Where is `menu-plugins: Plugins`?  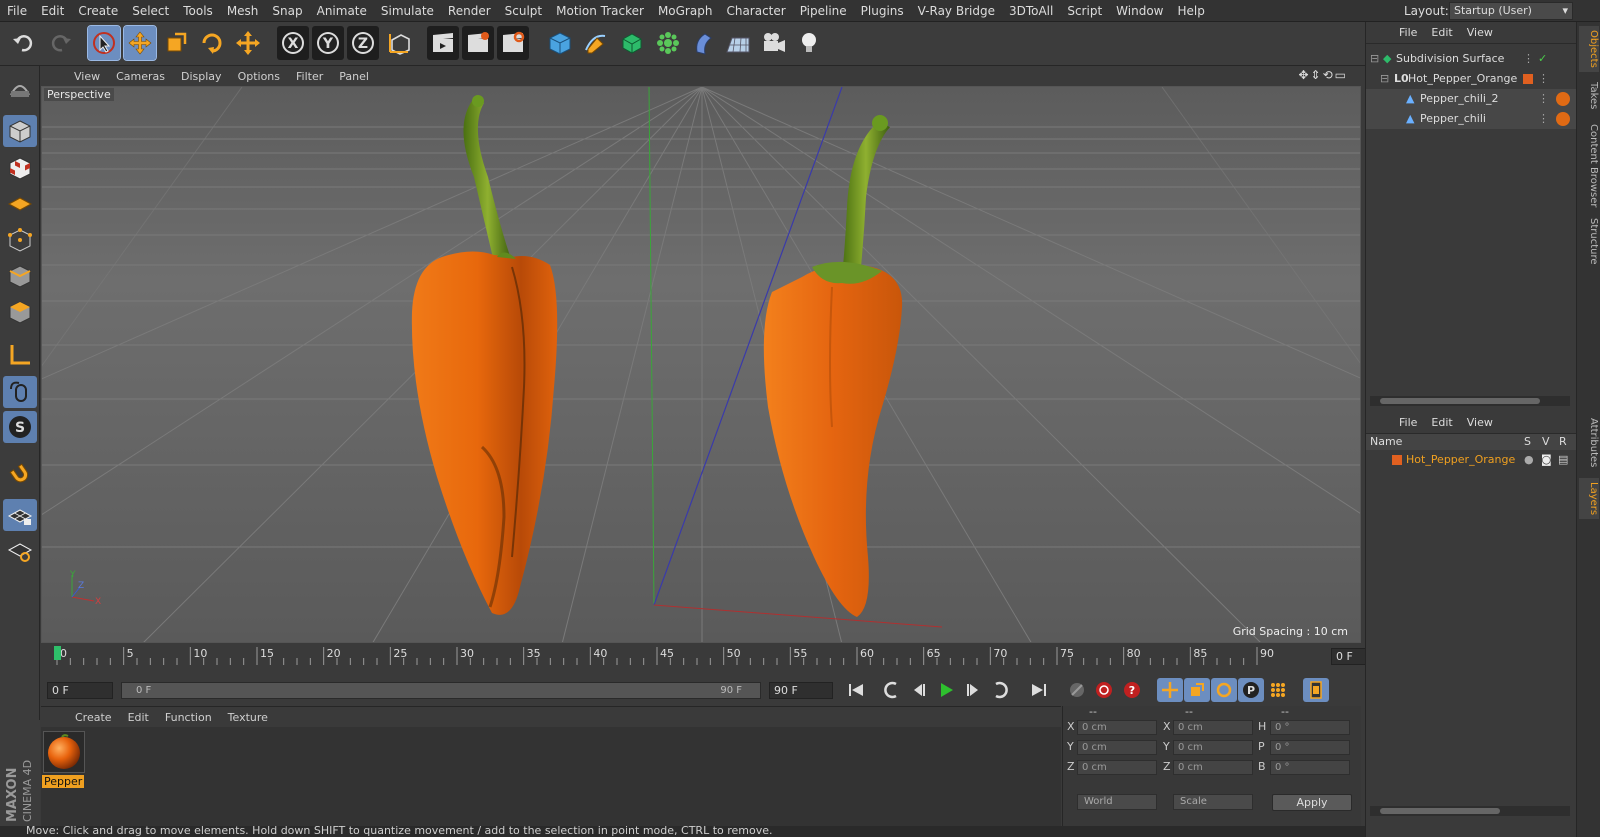
menu-plugins: Plugins is located at coordinates (882, 11).